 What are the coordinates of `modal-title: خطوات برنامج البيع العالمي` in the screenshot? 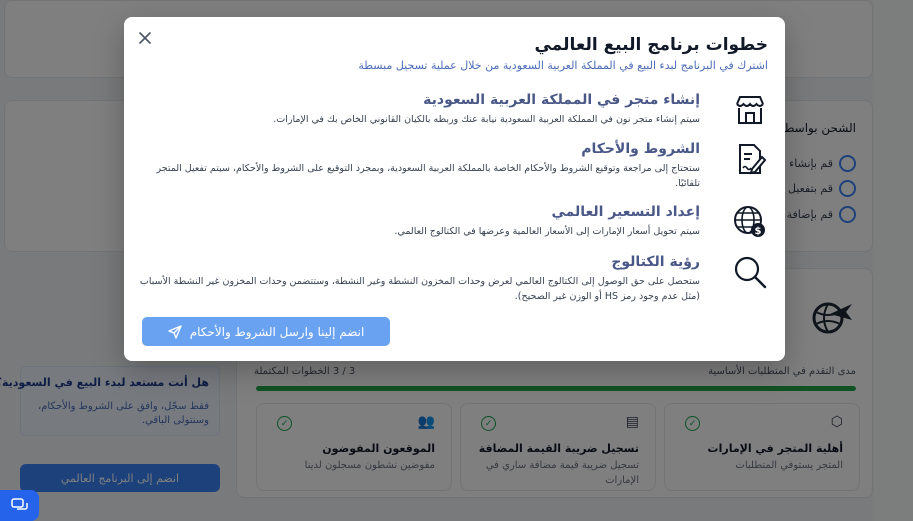 It's located at (651, 45).